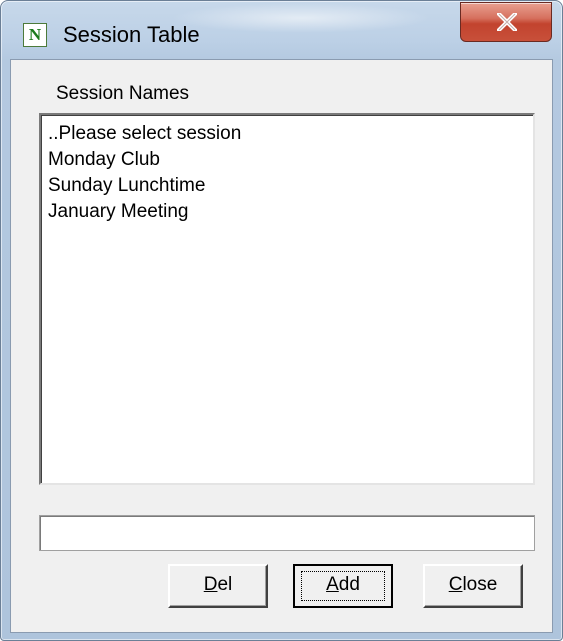 The height and width of the screenshot is (641, 563). I want to click on del-mnemonic: D, so click(210, 584).